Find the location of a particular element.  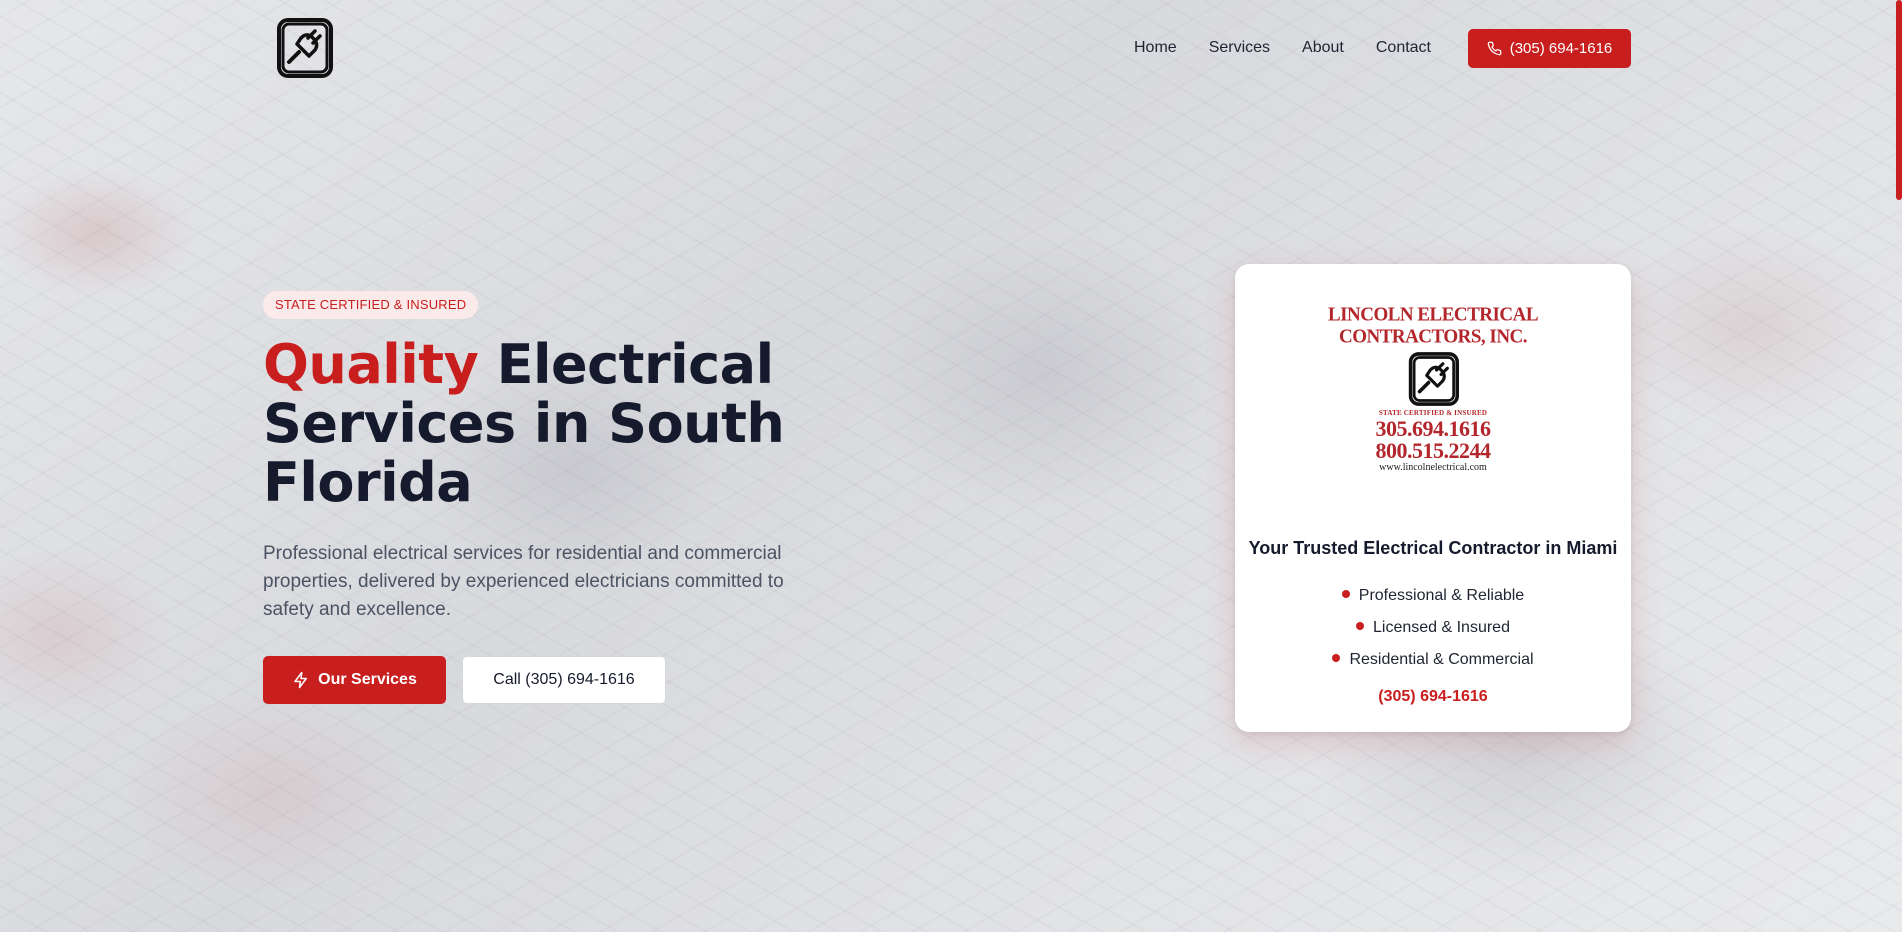

scrollbar-thumb is located at coordinates (1899, 100).